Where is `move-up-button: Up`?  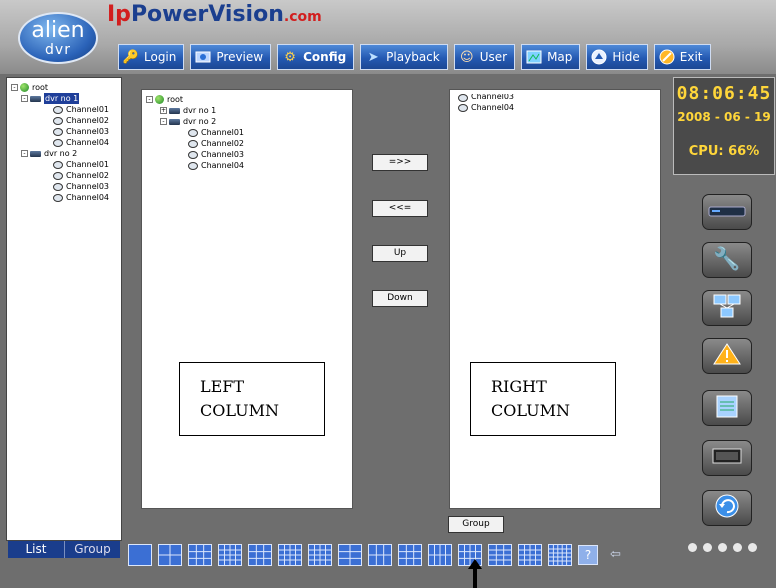 move-up-button: Up is located at coordinates (400, 253).